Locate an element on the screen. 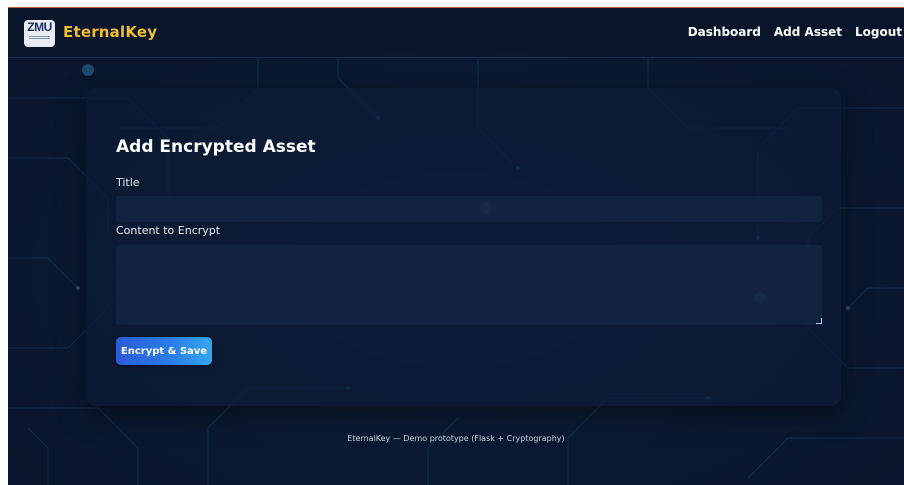 The width and height of the screenshot is (904, 485). content-textarea is located at coordinates (469, 285).